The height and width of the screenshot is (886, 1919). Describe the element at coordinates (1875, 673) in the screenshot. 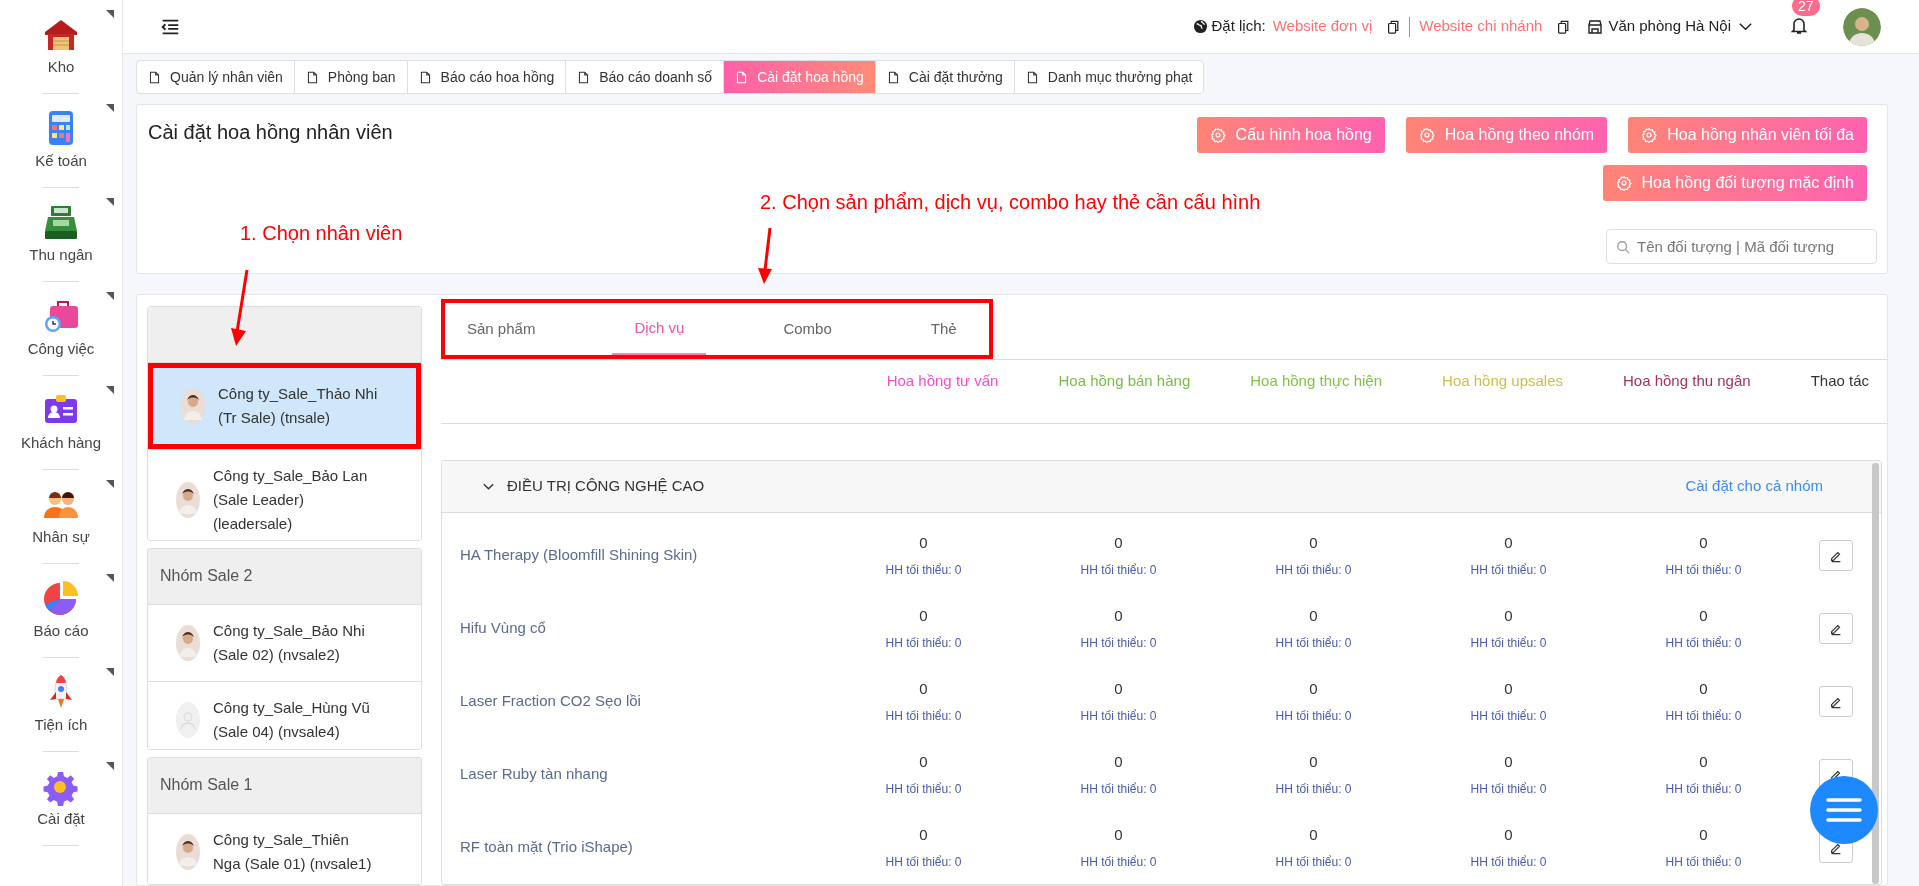

I see `scrollbar` at that location.